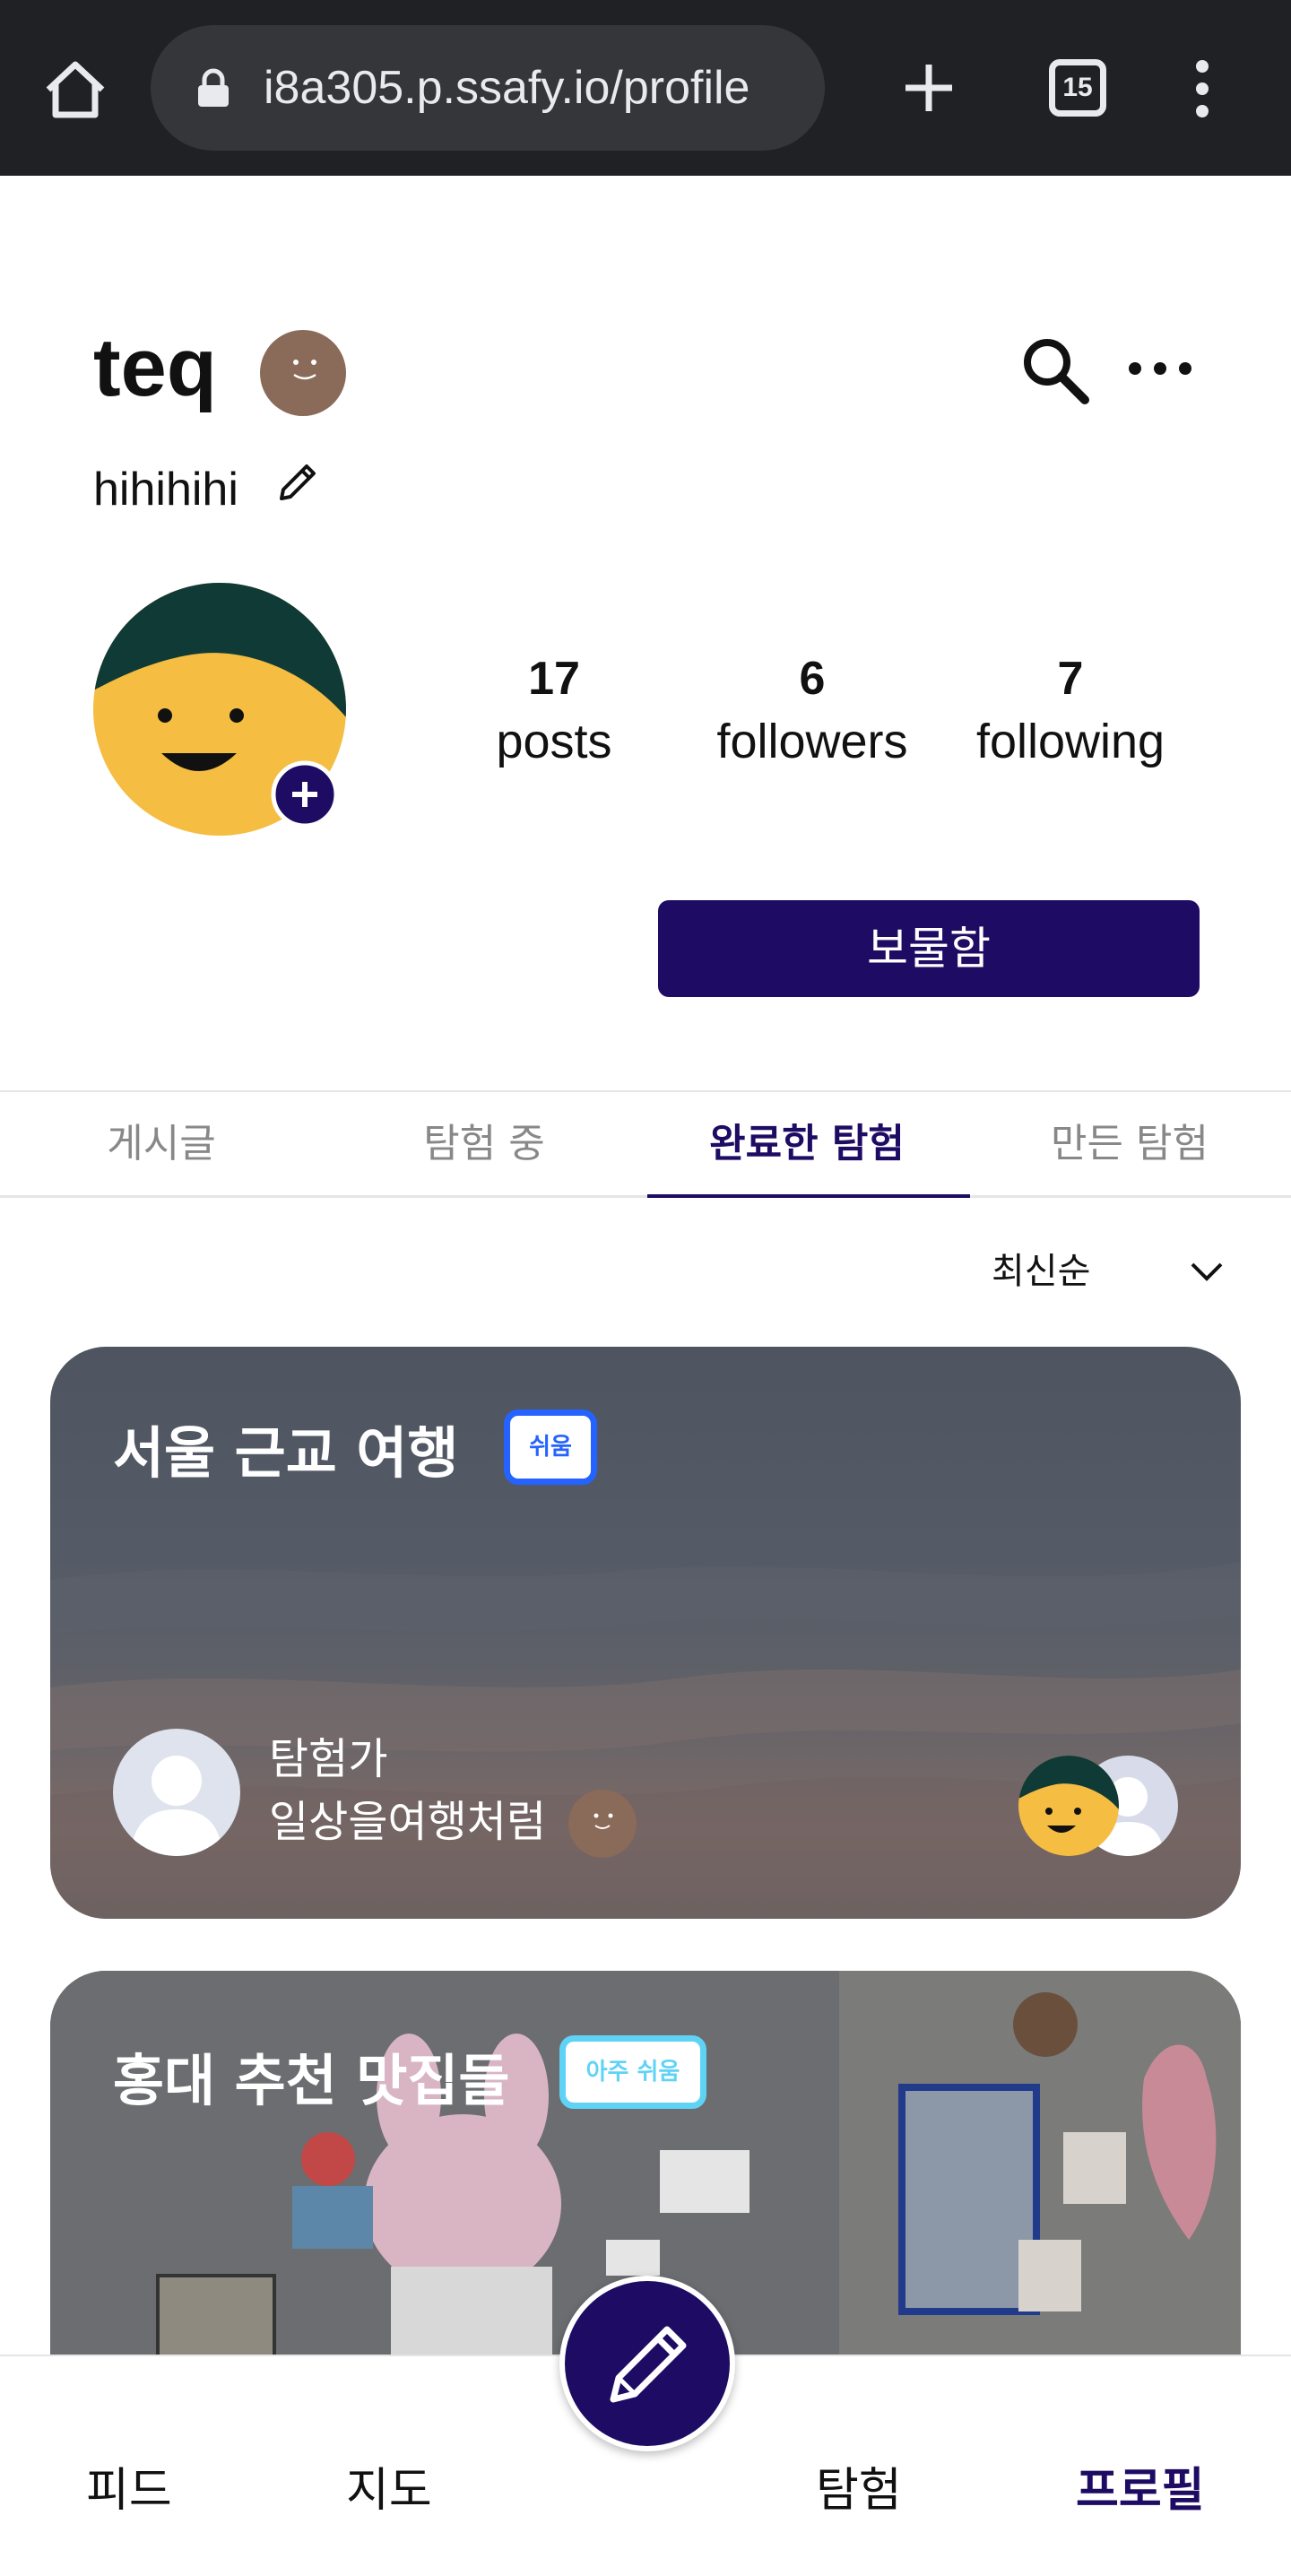  What do you see at coordinates (1071, 710) in the screenshot?
I see `stat-following: 7 following` at bounding box center [1071, 710].